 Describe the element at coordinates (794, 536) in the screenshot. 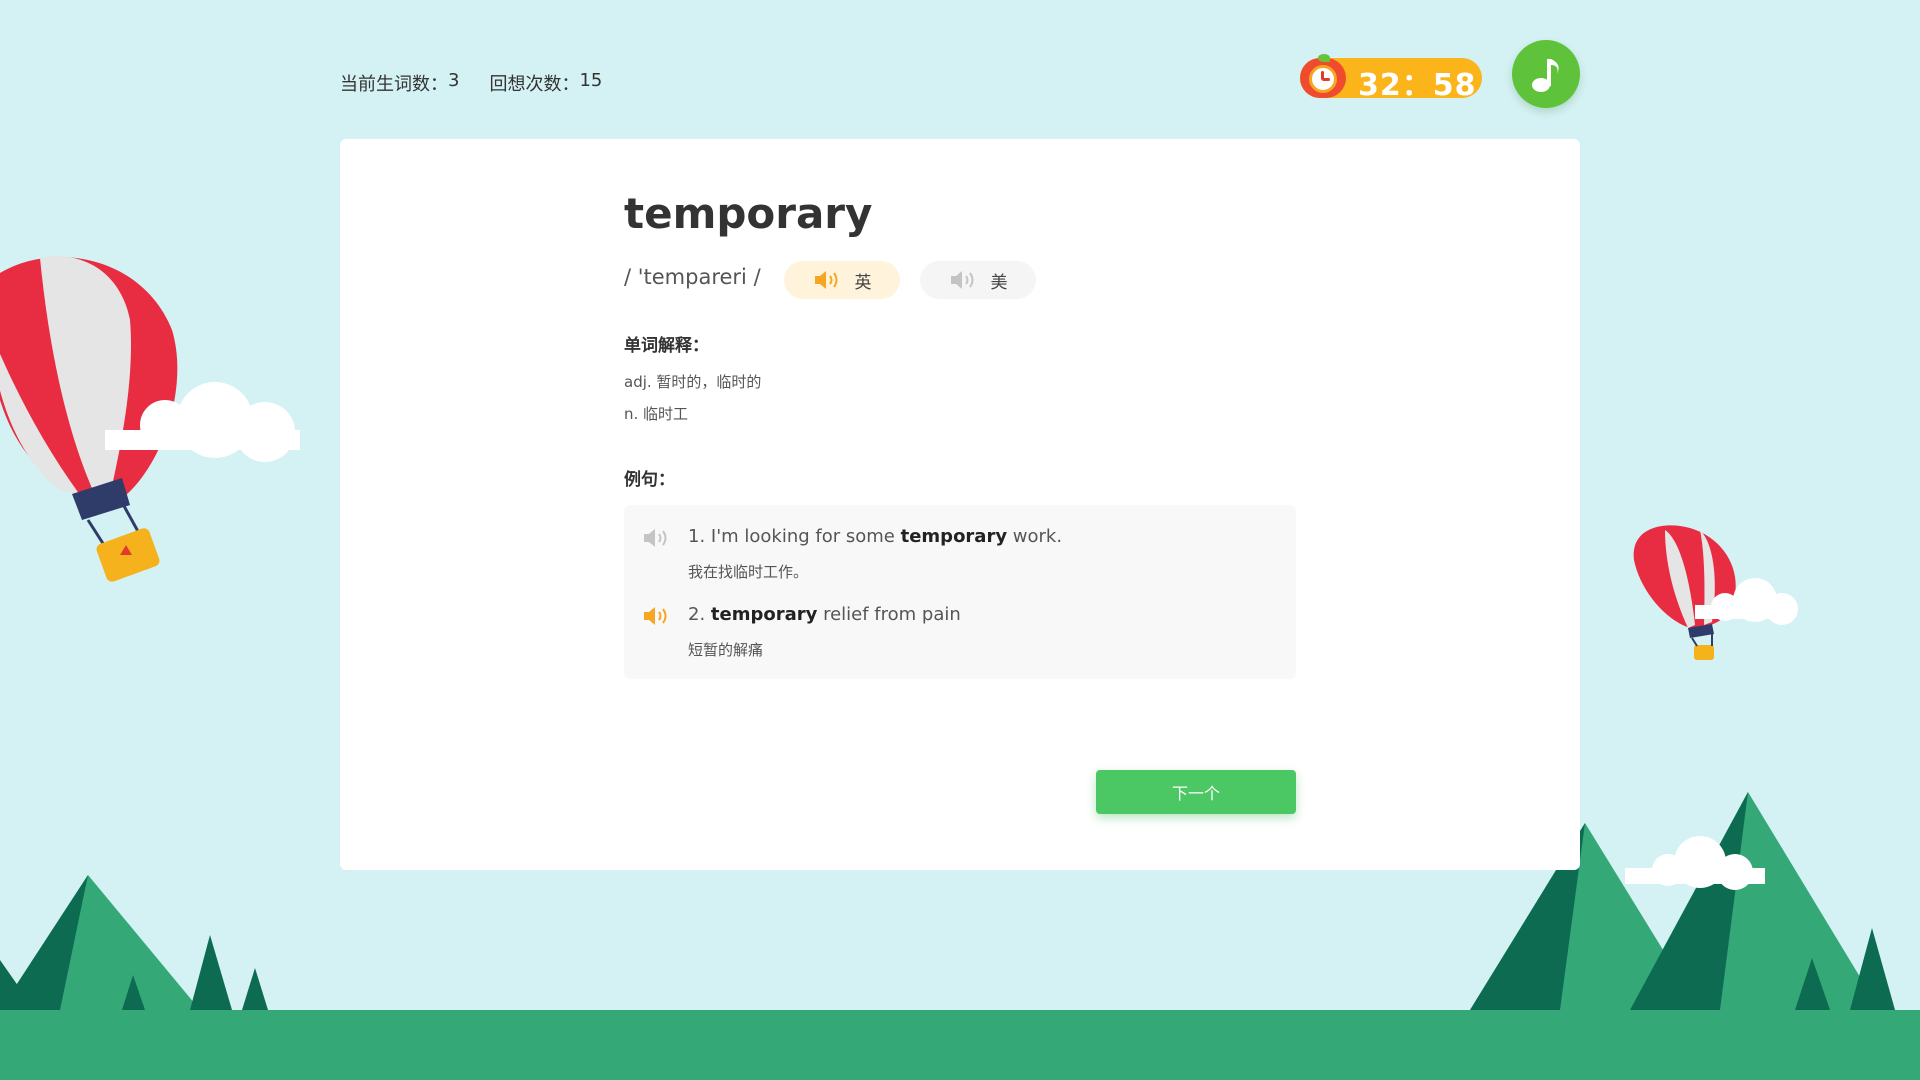

I see `example-text: 1. I'm looking for some` at that location.